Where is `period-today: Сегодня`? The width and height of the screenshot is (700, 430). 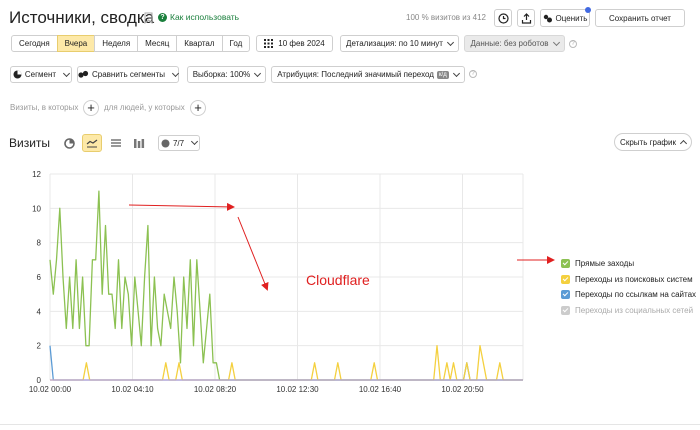 period-today: Сегодня is located at coordinates (34, 43).